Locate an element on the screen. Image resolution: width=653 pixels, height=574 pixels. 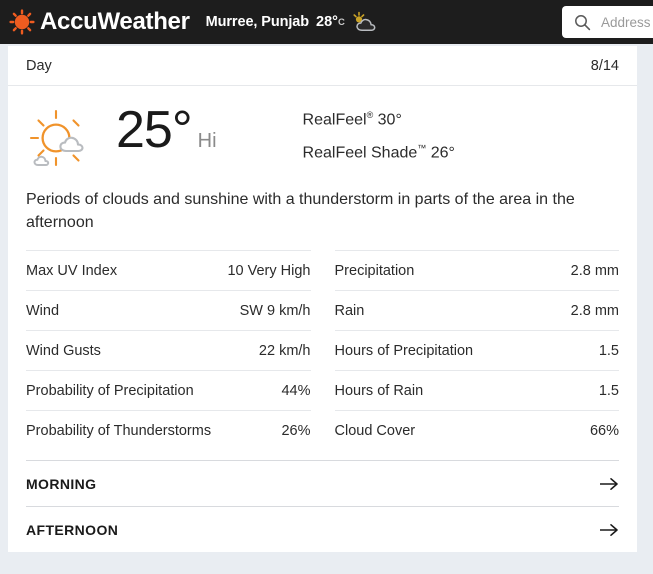
table-row: Wind Gusts 22 km/h is located at coordinates (168, 350).